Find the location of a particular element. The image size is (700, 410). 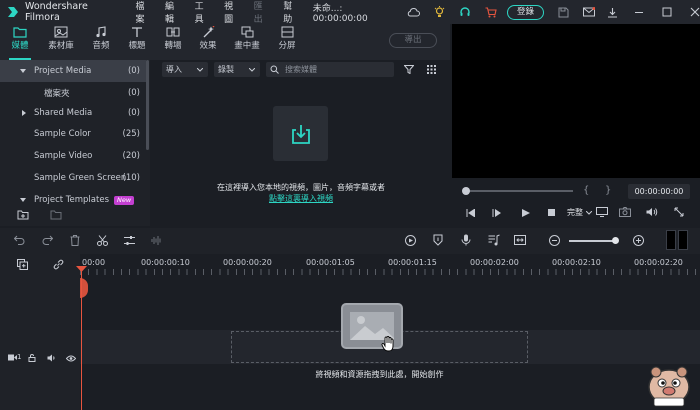

tab-split-screen: 分屏 is located at coordinates (287, 42).